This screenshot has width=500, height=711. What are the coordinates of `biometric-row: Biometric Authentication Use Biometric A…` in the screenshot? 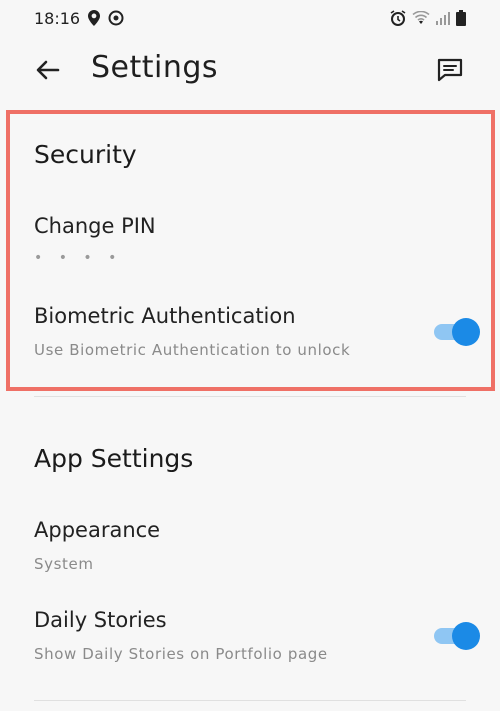 It's located at (250, 330).